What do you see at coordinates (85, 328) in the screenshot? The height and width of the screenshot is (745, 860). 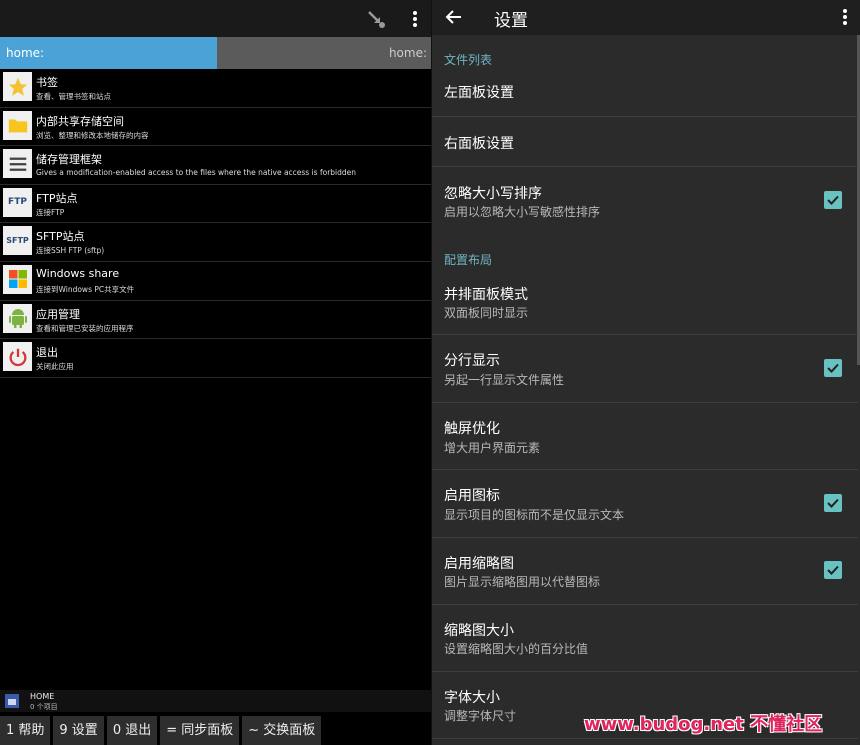 I see `item-subtitle: 查看和管理已安装的应用程序` at bounding box center [85, 328].